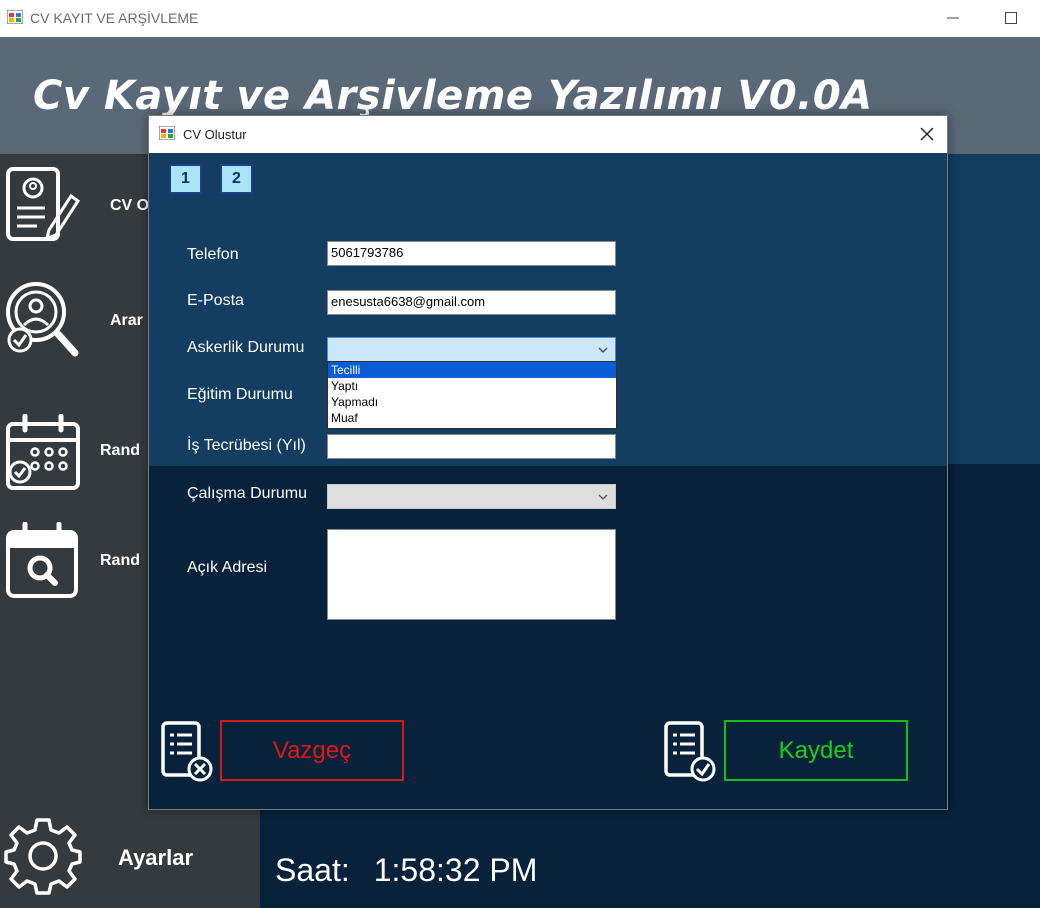 The height and width of the screenshot is (908, 1040). Describe the element at coordinates (816, 750) in the screenshot. I see `save-button: Kaydet` at that location.